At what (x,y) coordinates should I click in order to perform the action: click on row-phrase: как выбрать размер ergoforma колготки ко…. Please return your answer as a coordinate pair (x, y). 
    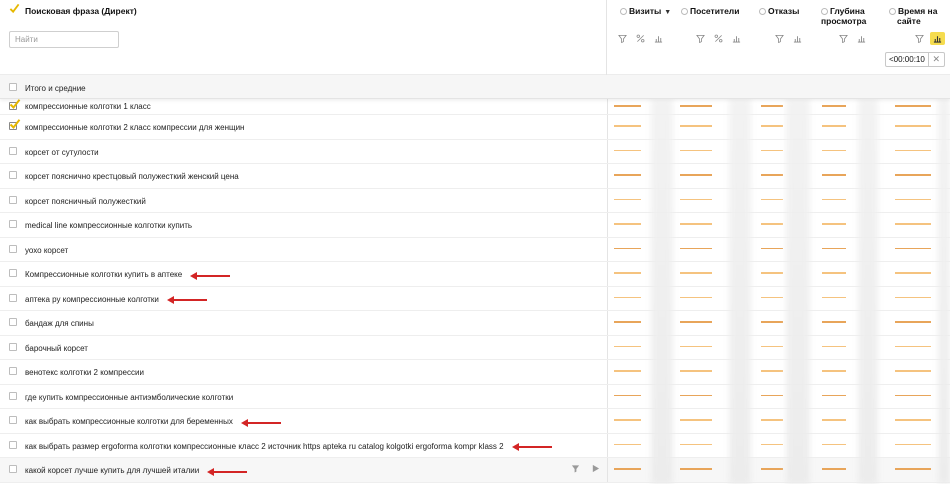
    Looking at the image, I should click on (264, 446).